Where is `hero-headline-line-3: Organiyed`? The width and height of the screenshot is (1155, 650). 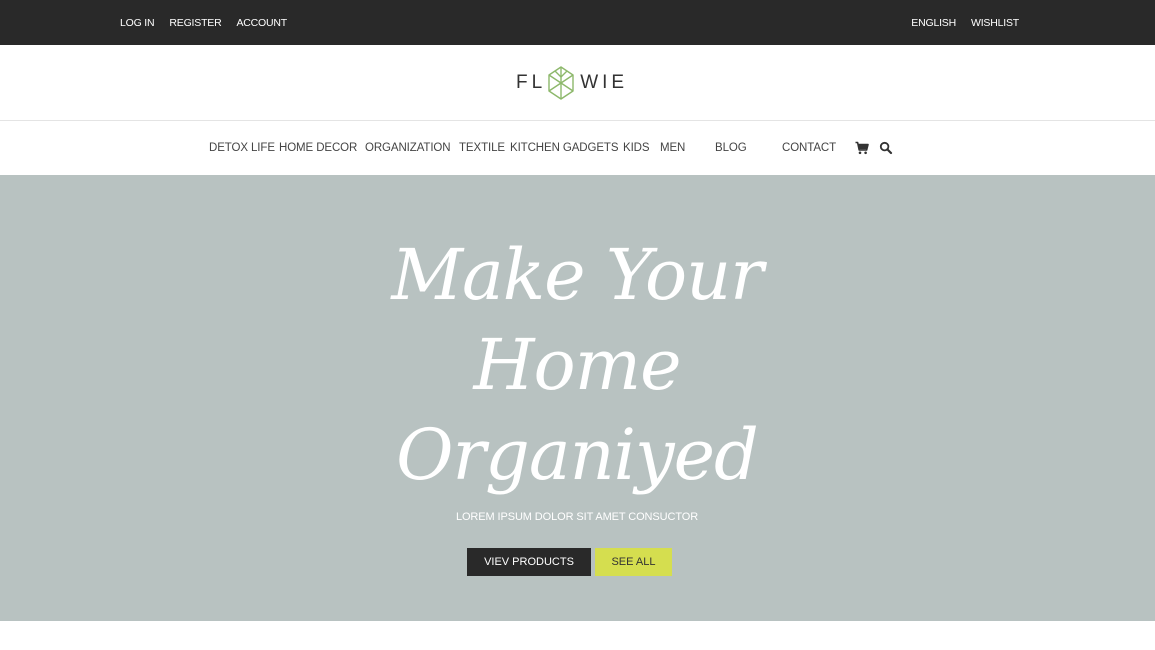 hero-headline-line-3: Organiyed is located at coordinates (577, 455).